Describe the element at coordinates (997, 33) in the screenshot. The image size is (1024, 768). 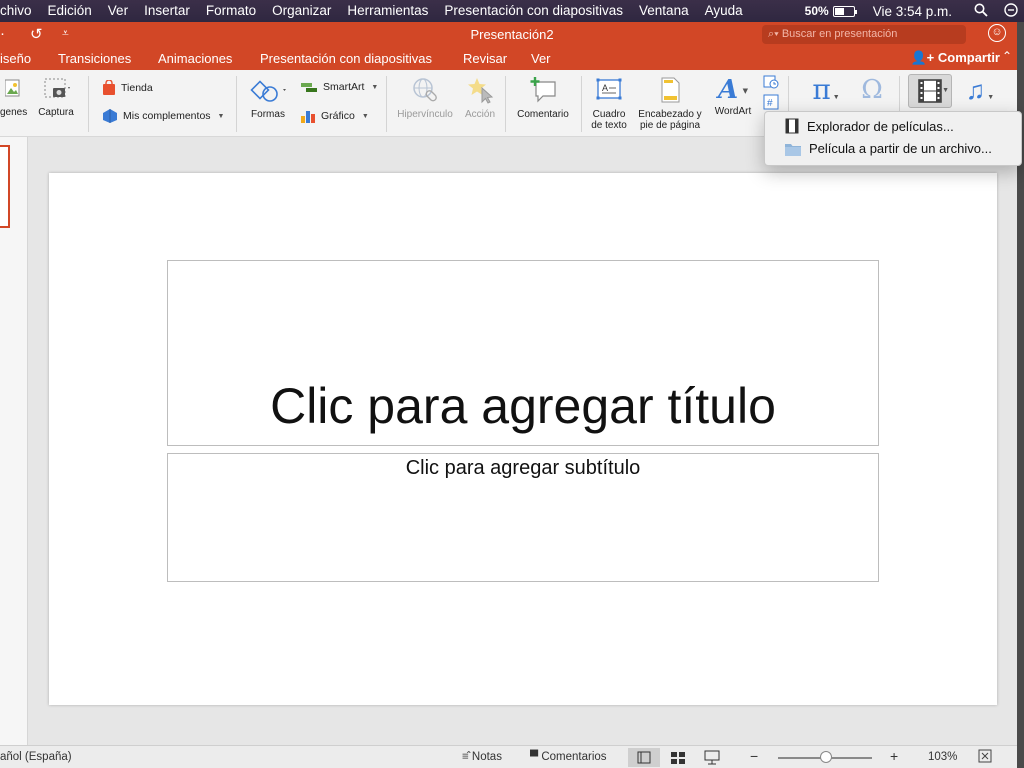
I see `feedback-smiley-icon: ☺` at that location.